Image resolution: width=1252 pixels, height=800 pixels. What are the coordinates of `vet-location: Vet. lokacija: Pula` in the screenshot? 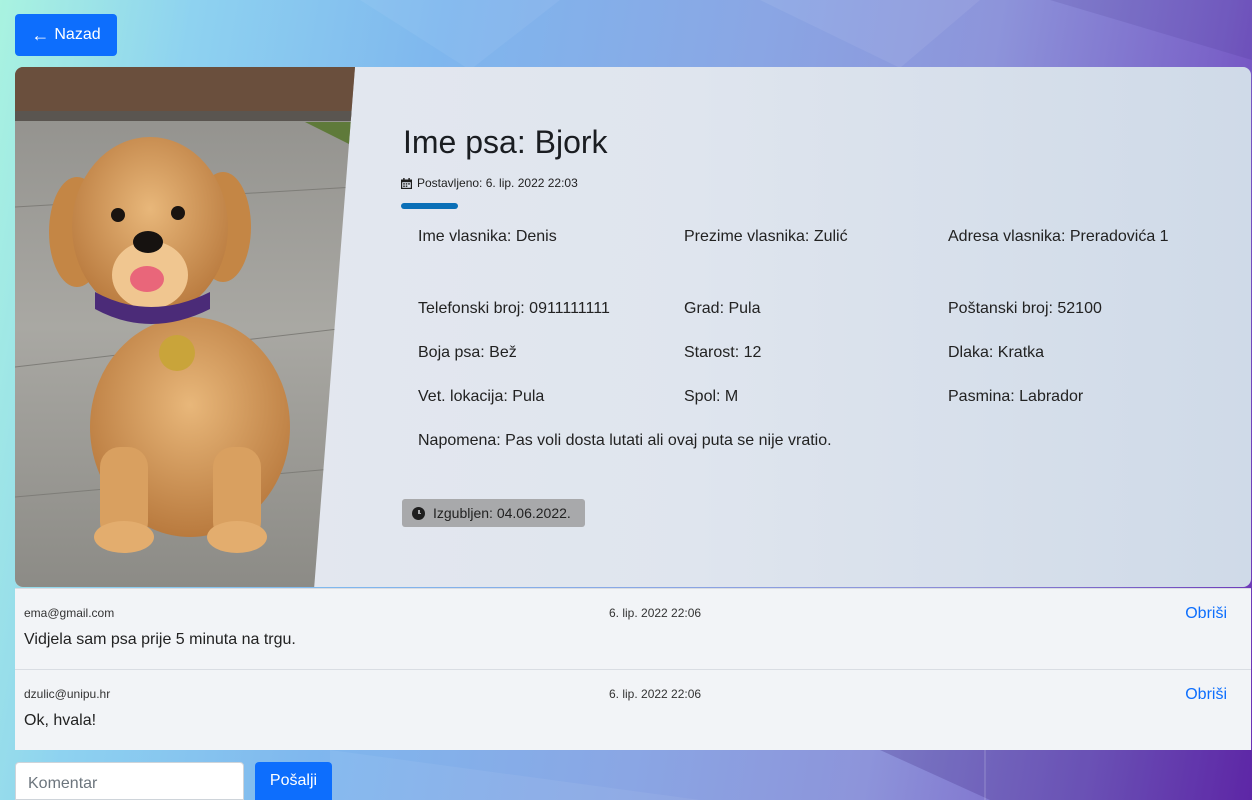 It's located at (481, 396).